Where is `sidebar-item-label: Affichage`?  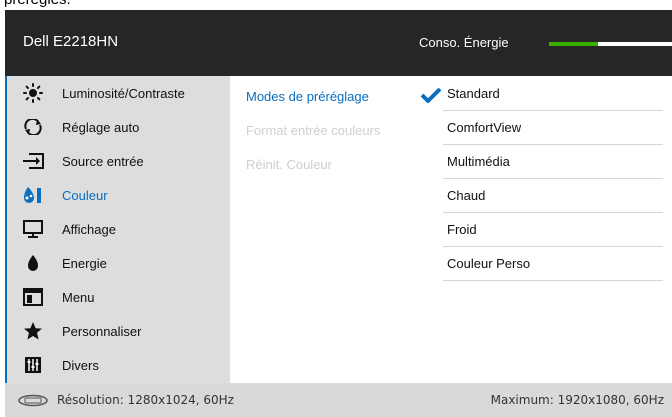
sidebar-item-label: Affichage is located at coordinates (89, 229).